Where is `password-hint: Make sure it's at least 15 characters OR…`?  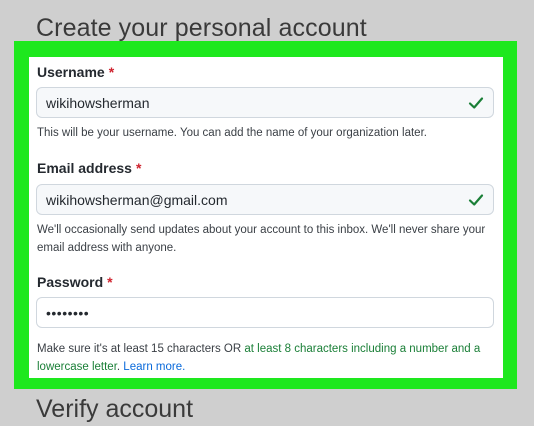
password-hint: Make sure it's at least 15 characters OR… is located at coordinates (268, 358).